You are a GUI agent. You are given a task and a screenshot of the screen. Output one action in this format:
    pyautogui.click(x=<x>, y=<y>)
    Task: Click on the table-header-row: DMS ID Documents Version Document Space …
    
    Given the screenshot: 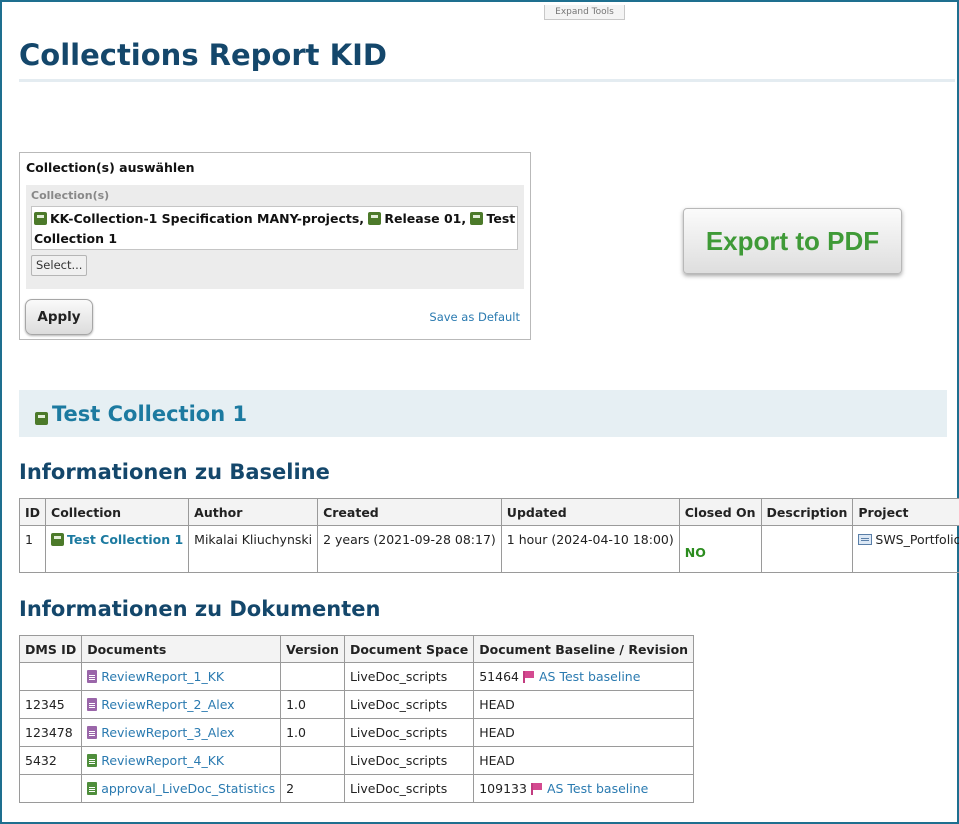 What is the action you would take?
    pyautogui.click(x=356, y=649)
    